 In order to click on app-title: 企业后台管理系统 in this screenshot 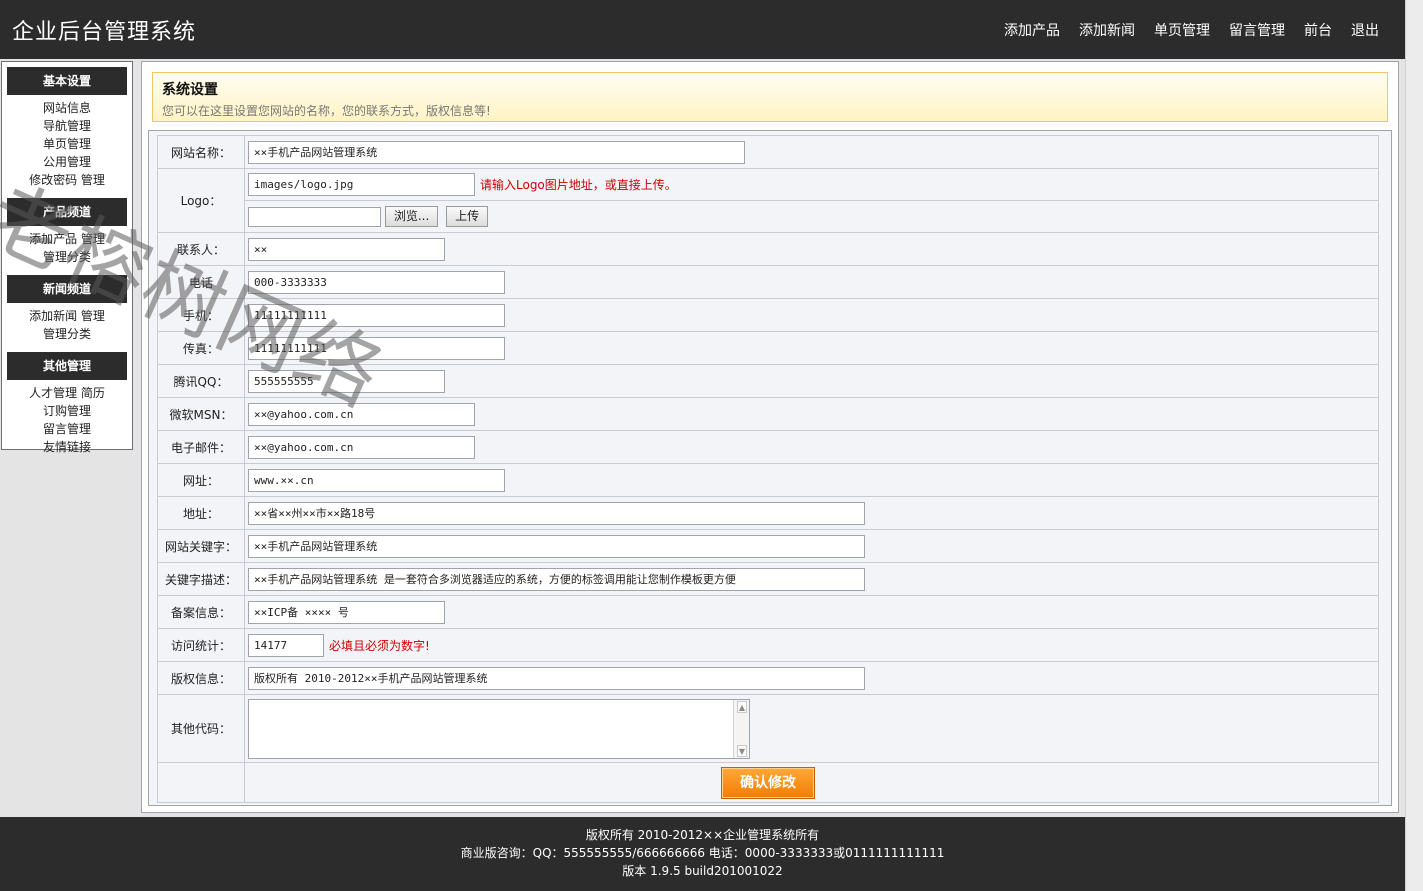, I will do `click(104, 32)`.